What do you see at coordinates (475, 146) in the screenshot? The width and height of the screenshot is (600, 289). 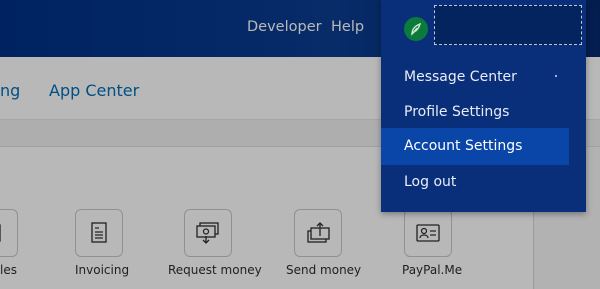 I see `menu-item-account-settings: Account Settings` at bounding box center [475, 146].